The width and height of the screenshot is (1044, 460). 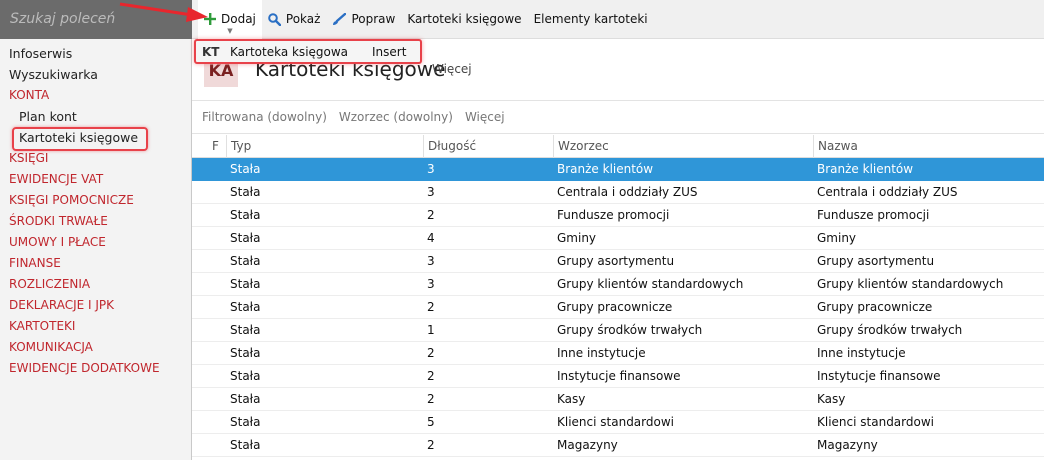 I want to click on header-more-link: Więcej, so click(x=452, y=69).